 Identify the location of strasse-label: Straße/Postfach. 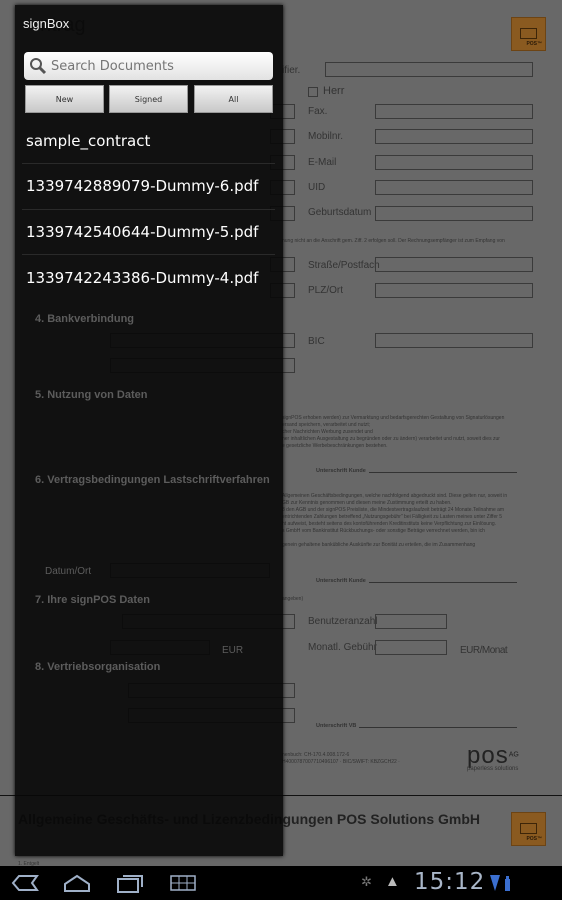
(344, 265).